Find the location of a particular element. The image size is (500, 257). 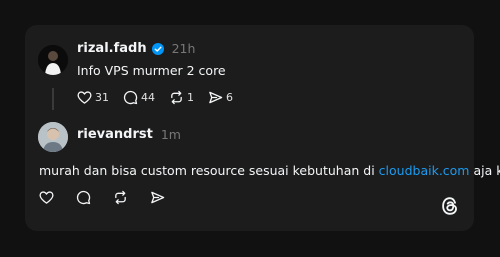

reply-repost-button is located at coordinates (120, 197).